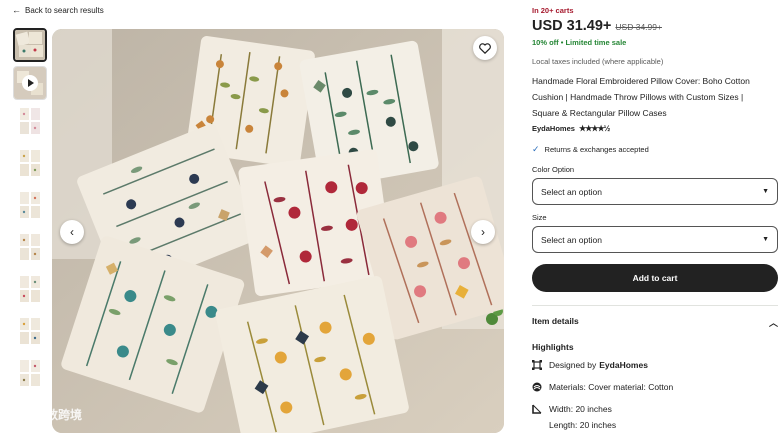 The height and width of the screenshot is (434, 784). I want to click on width-text: Width: 20 inches, so click(580, 409).